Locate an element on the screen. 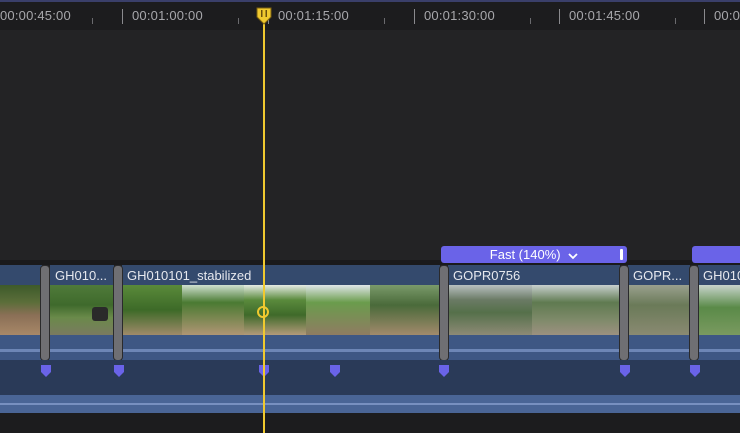 This screenshot has height=433, width=740. clip-header: GH010101_stabilized is located at coordinates (281, 275).